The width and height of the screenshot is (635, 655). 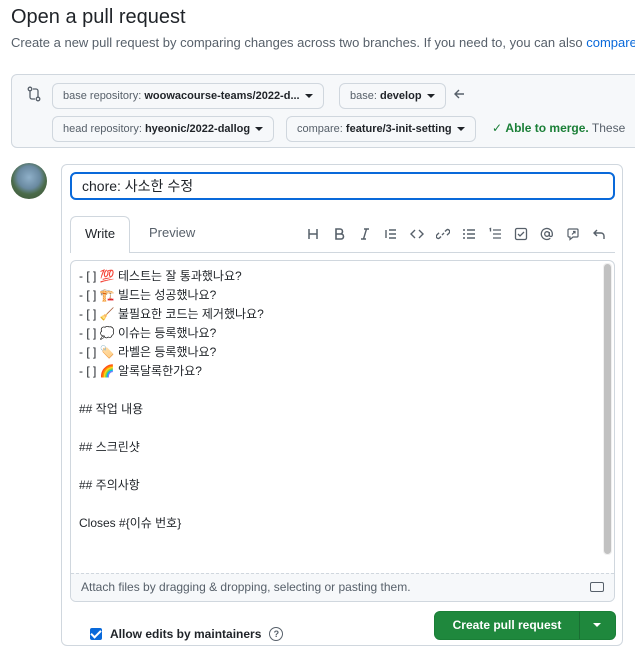 I want to click on base-label: base:, so click(x=365, y=96).